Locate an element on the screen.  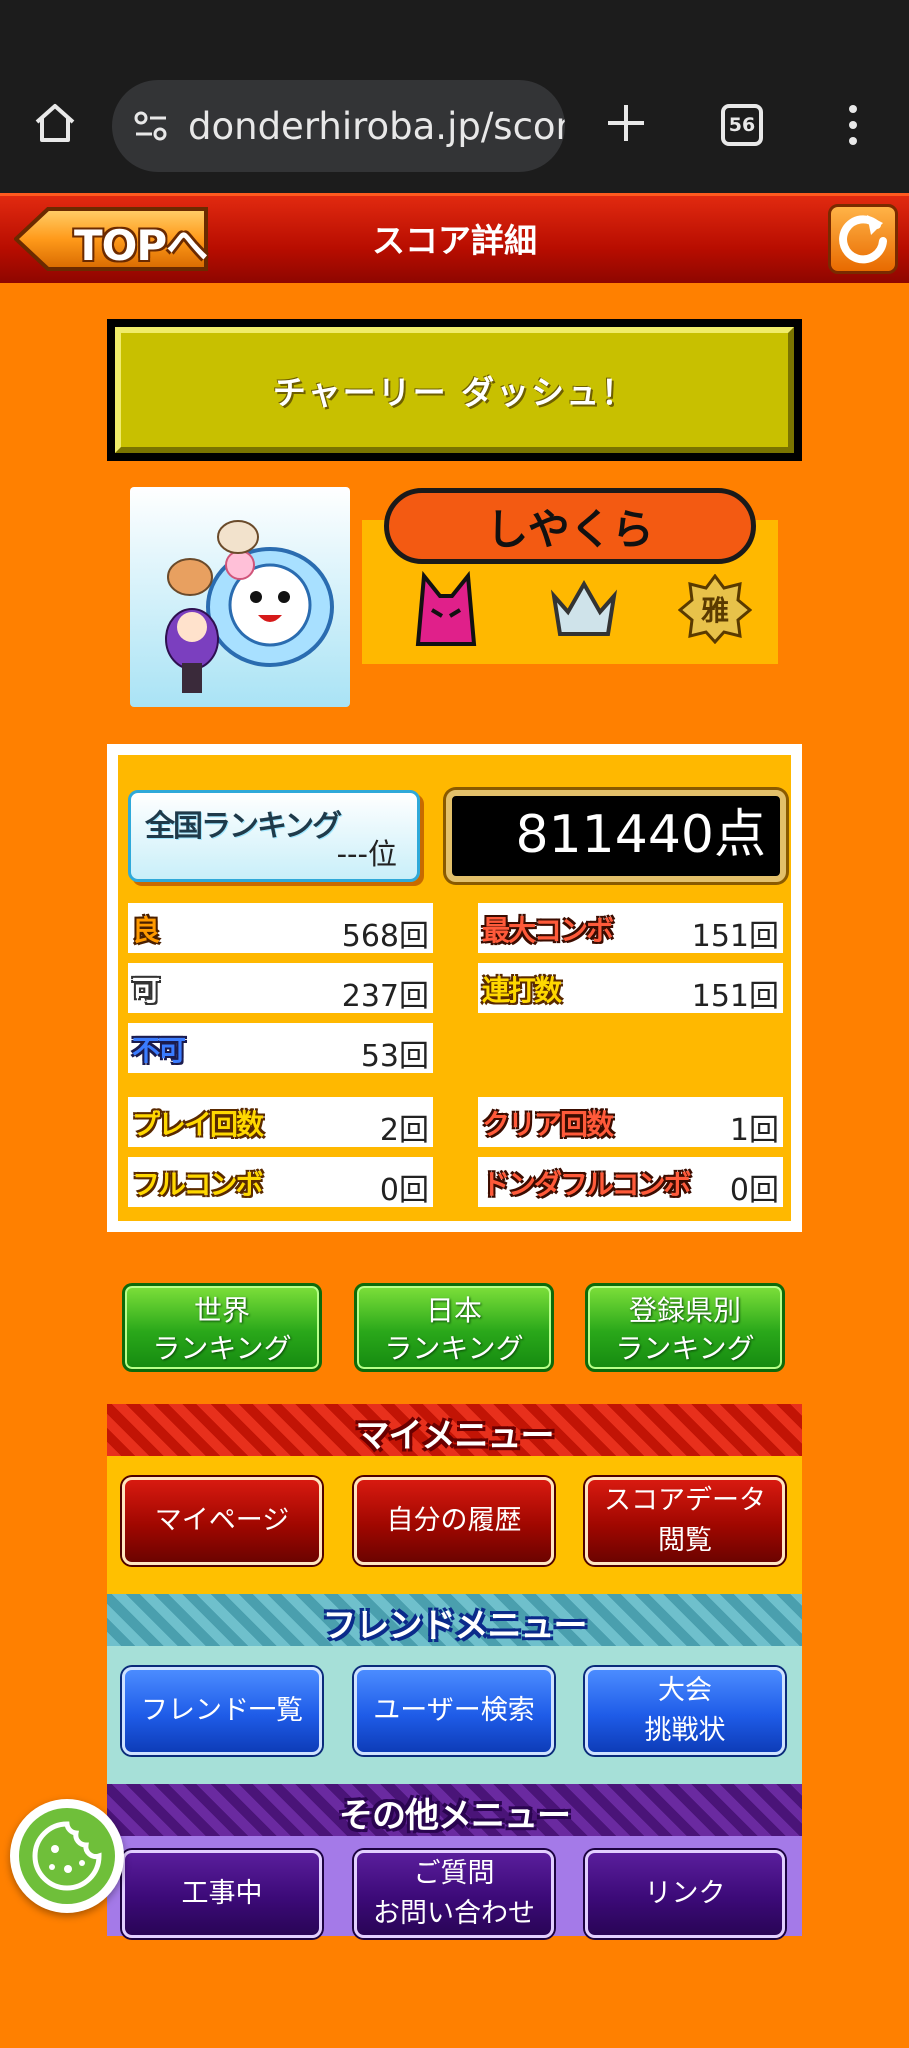
ranking-value: ---位 is located at coordinates (366, 854).